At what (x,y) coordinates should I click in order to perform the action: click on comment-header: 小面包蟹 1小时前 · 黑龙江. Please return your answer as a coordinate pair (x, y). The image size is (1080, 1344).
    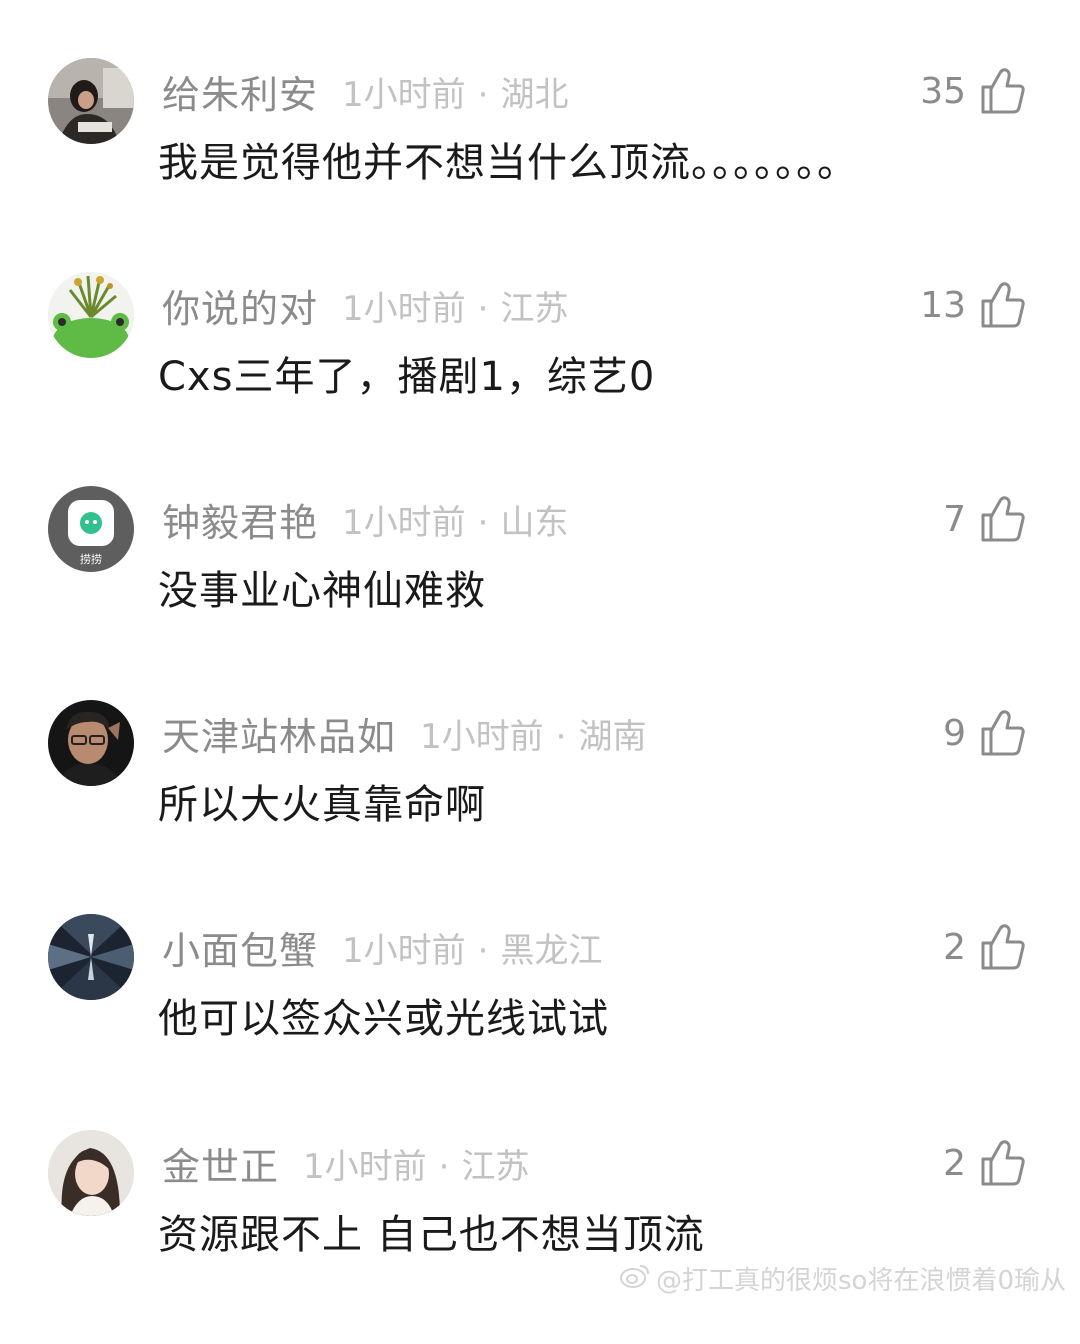
    Looking at the image, I should click on (382, 947).